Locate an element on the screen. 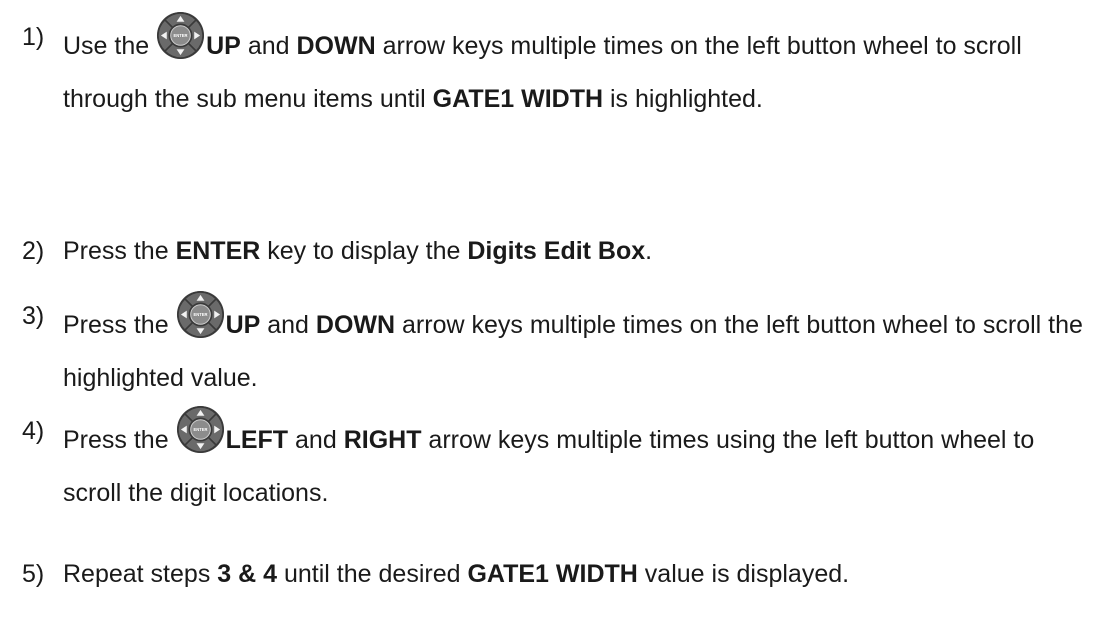  step-number: 1) is located at coordinates (33, 37).